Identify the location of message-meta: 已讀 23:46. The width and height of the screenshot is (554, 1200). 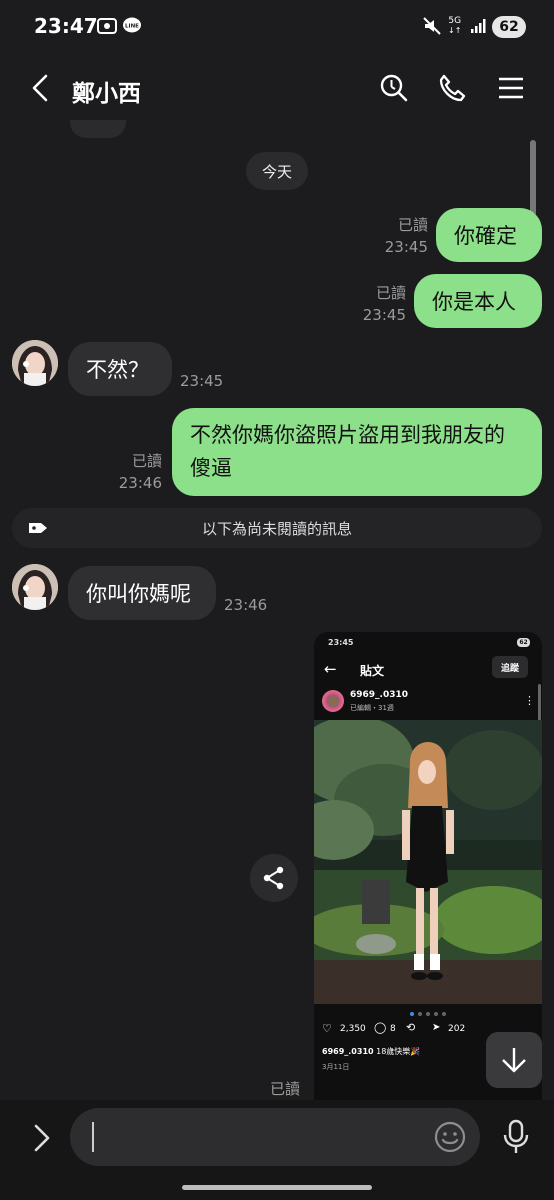
(138, 472).